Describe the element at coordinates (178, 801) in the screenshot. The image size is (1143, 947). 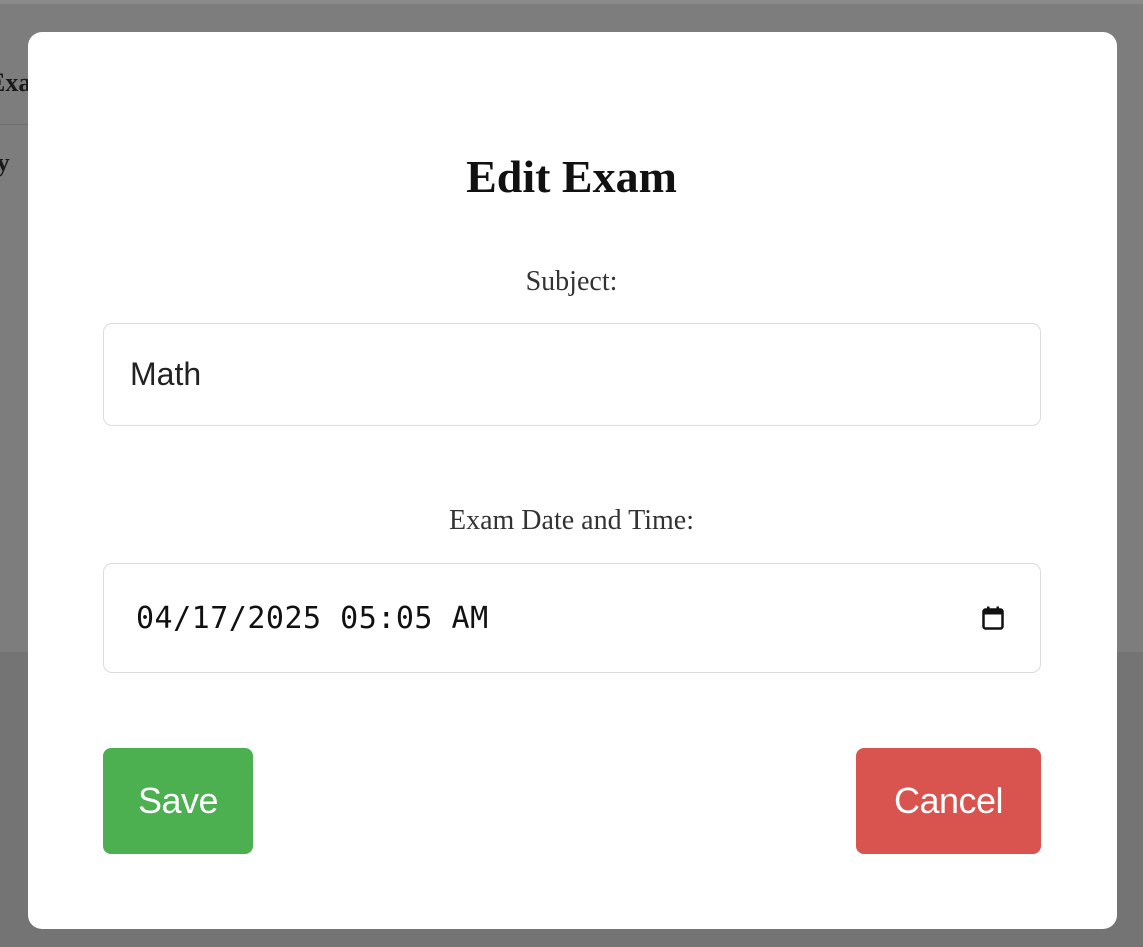
I see `save-button: Save` at that location.